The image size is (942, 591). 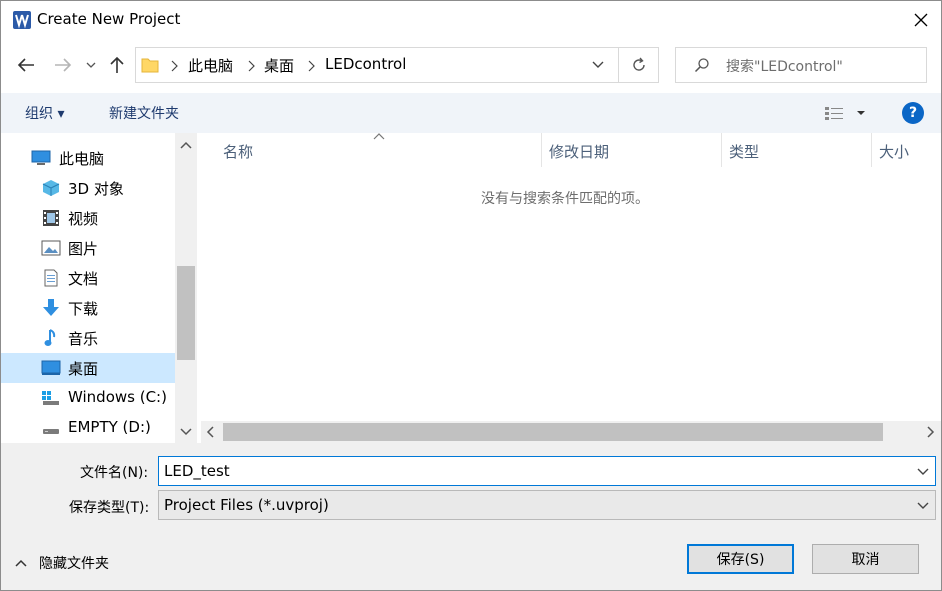 I want to click on sidebar-item-label: 桌面, so click(x=83, y=369).